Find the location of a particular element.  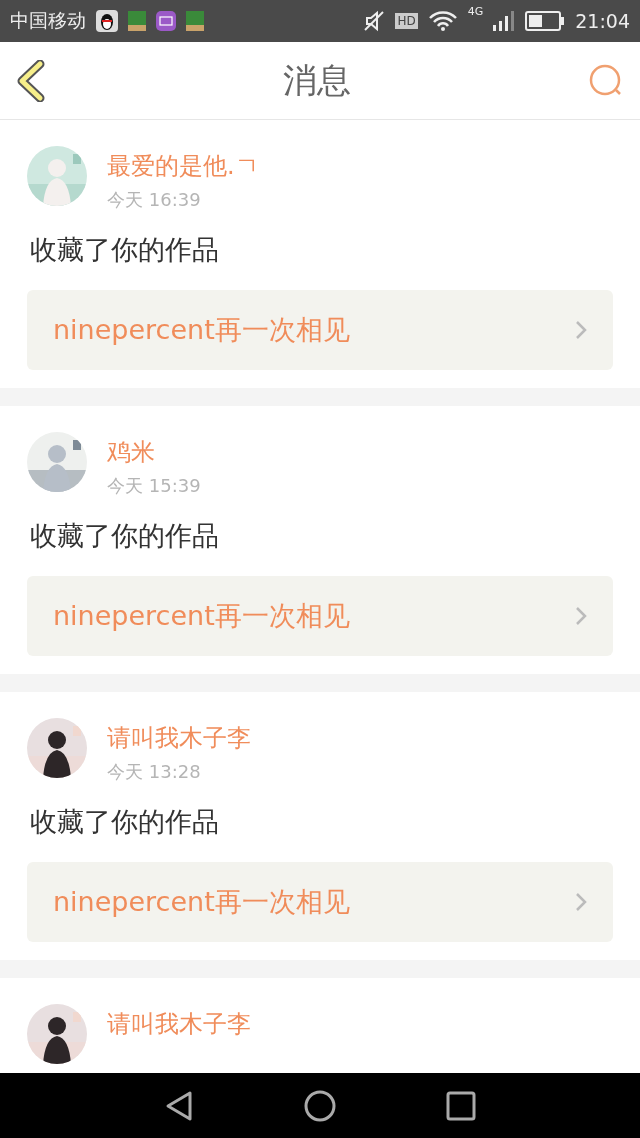

keyboard-icon is located at coordinates (166, 21).